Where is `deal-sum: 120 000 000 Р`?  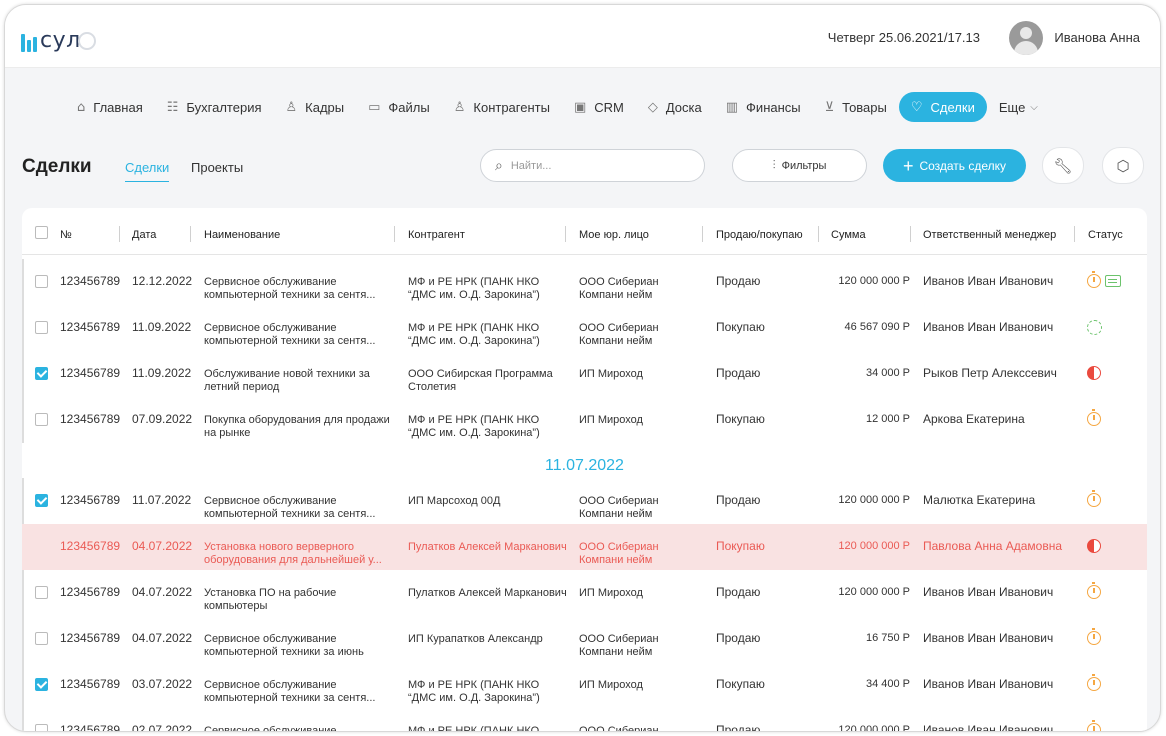 deal-sum: 120 000 000 Р is located at coordinates (874, 728).